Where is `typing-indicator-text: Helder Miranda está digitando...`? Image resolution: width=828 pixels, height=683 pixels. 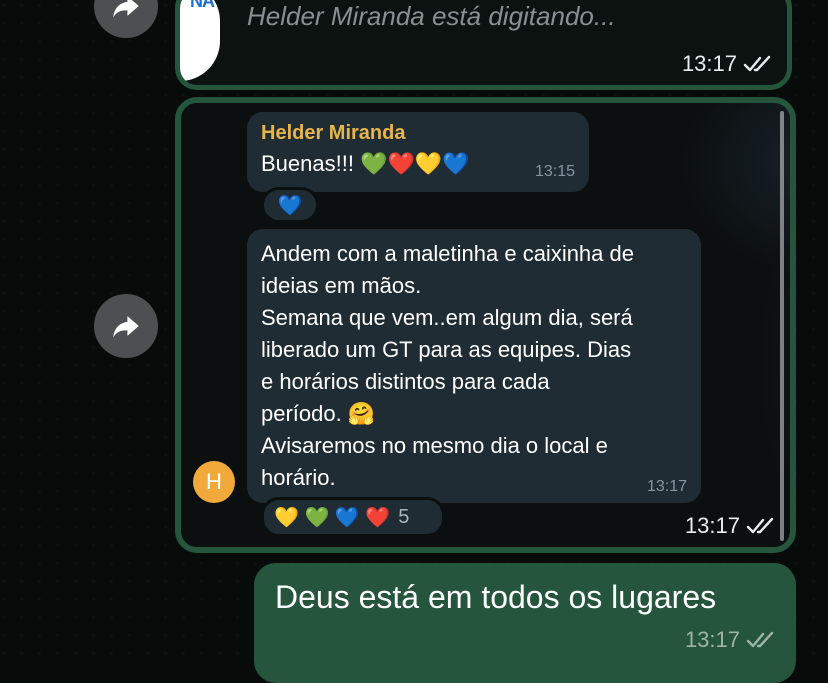 typing-indicator-text: Helder Miranda está digitando... is located at coordinates (431, 16).